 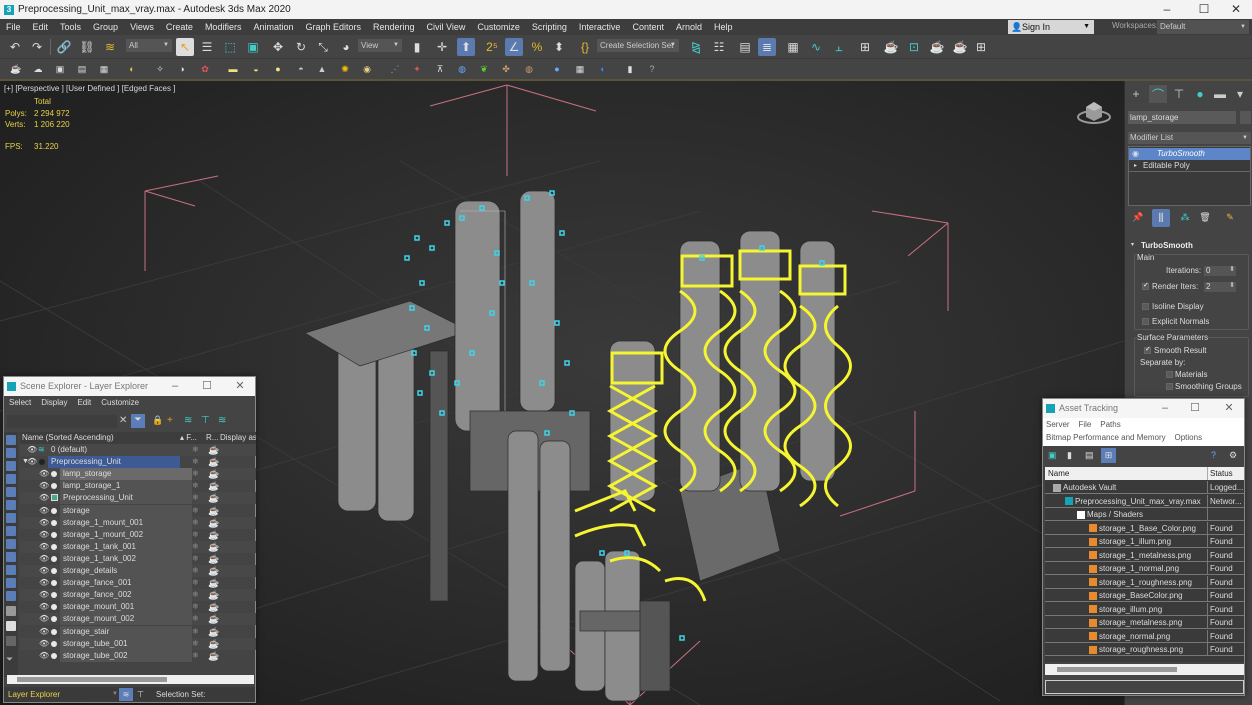 I want to click on scale-icon: ⤡, so click(x=323, y=47).